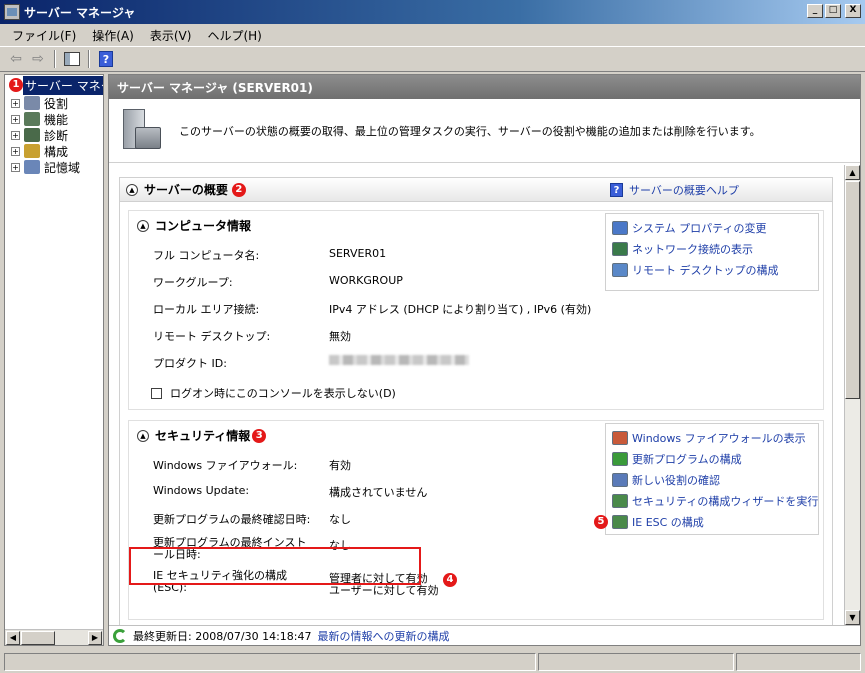  What do you see at coordinates (39, 151) in the screenshot?
I see `tree-item-configuration: + 構成` at bounding box center [39, 151].